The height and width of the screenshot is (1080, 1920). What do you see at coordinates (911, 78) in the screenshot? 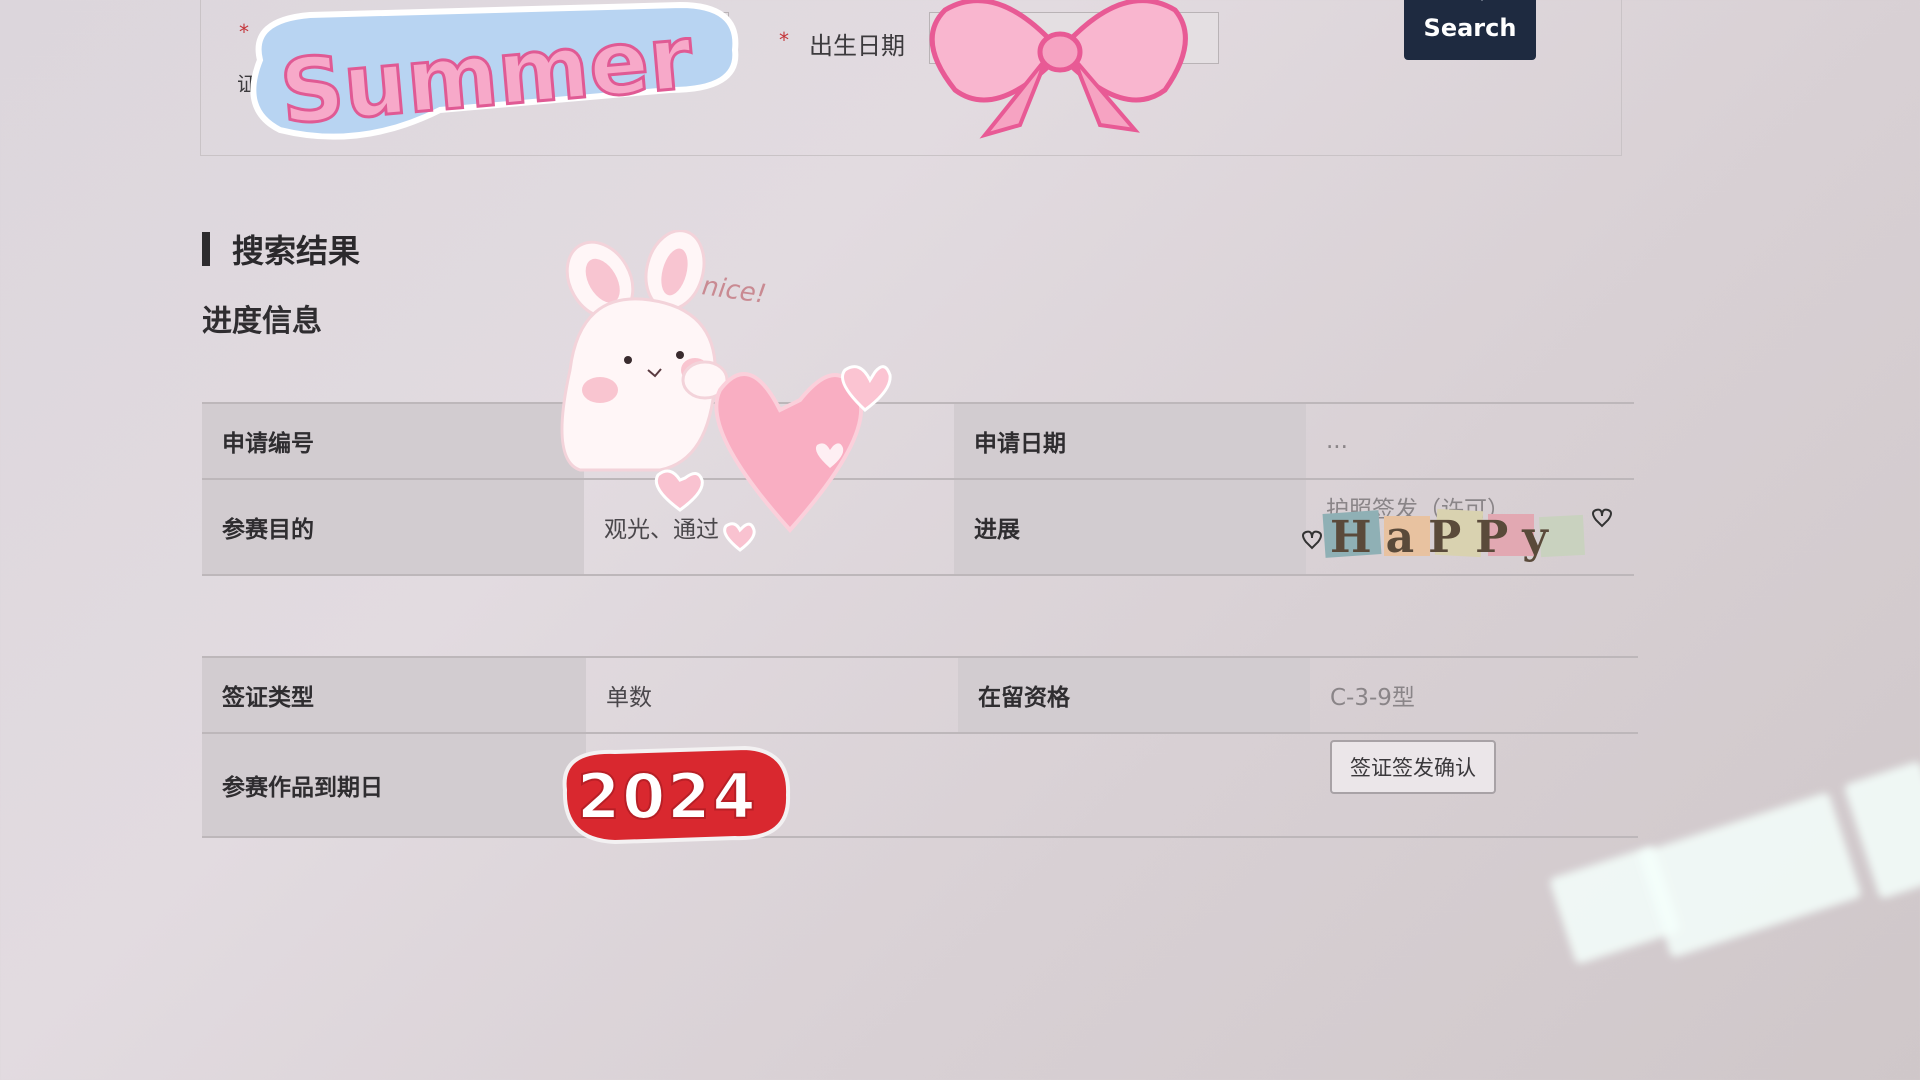
I see `search-form-panel: * 证 * 出生日期 Search` at bounding box center [911, 78].